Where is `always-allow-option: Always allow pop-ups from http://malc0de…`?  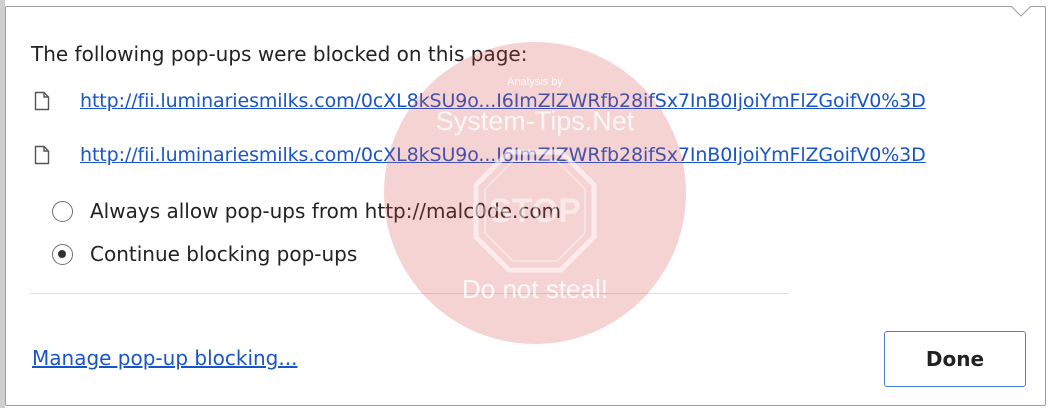
always-allow-option: Always allow pop-ups from http://malc0de… is located at coordinates (306, 211).